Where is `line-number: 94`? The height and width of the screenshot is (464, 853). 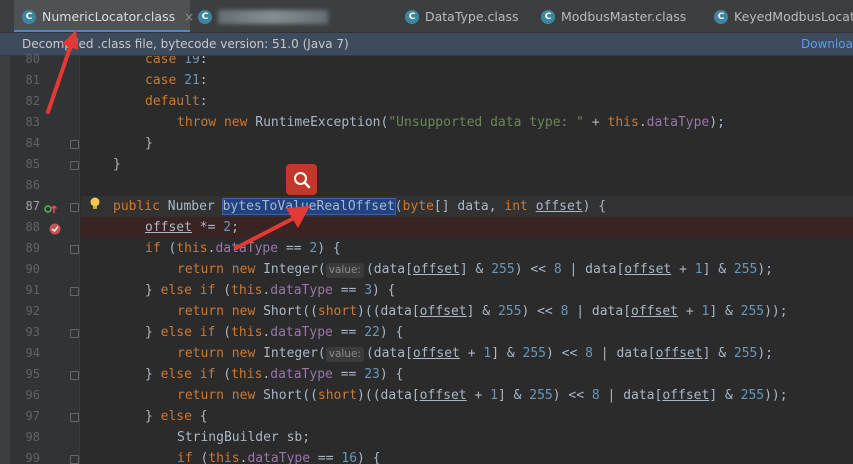
line-number: 94 is located at coordinates (29, 353).